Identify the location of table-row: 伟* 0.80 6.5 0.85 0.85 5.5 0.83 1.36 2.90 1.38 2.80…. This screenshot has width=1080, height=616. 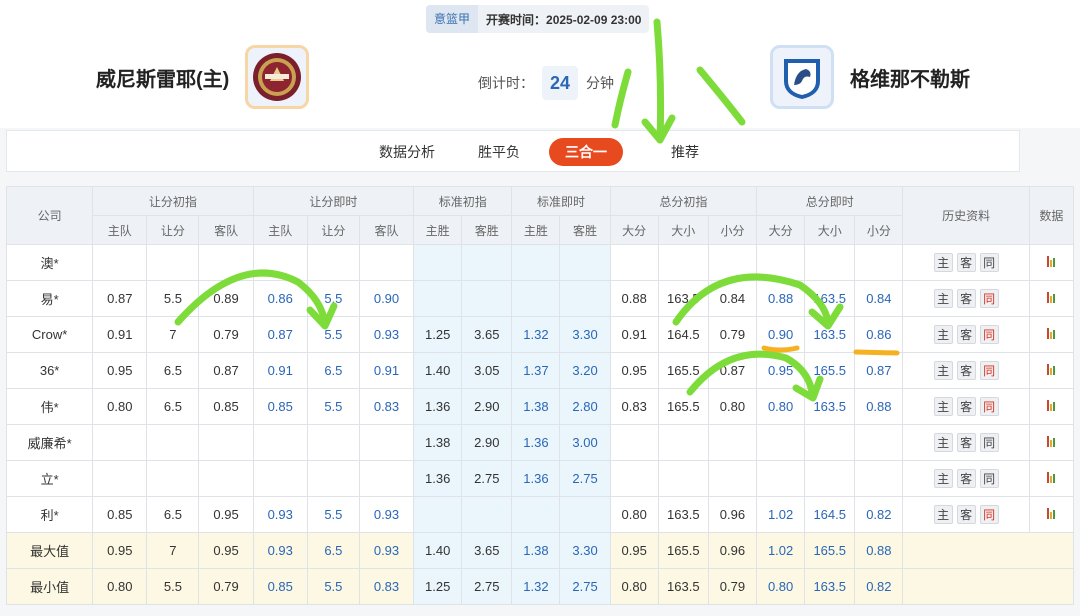
(540, 406).